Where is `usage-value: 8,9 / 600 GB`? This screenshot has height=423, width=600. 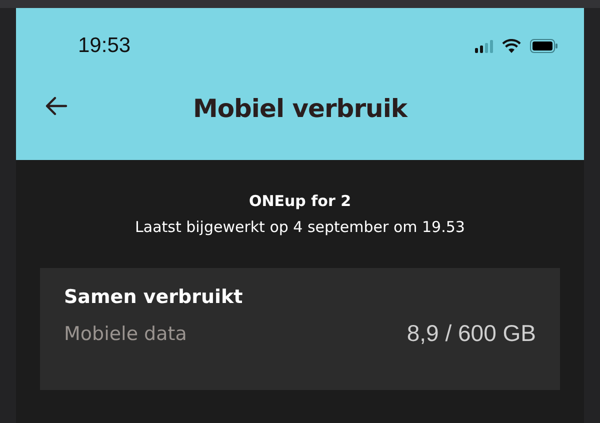
usage-value: 8,9 / 600 GB is located at coordinates (471, 333).